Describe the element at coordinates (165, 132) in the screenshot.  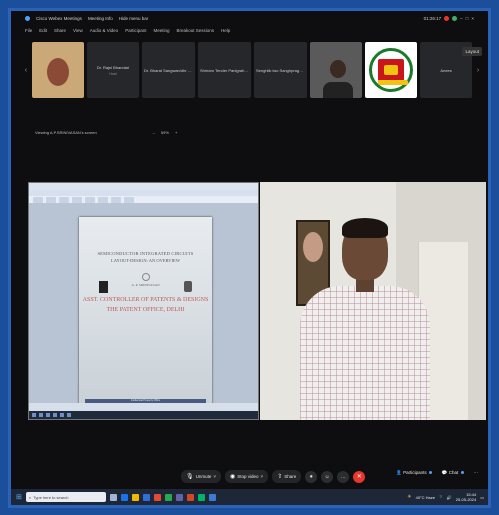
I see `zoom-level: 59%` at that location.